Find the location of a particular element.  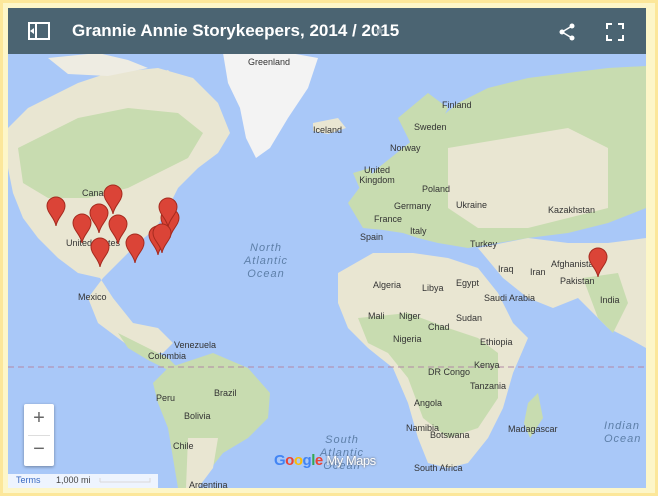

label-niger: Niger is located at coordinates (410, 316).